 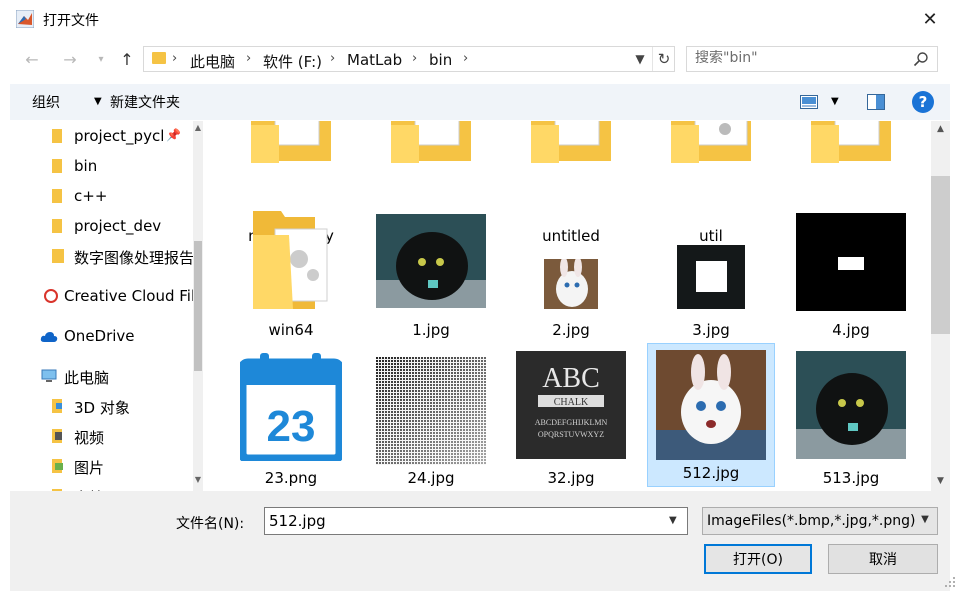 I want to click on file-list-scroll-thumb, so click(x=940, y=255).